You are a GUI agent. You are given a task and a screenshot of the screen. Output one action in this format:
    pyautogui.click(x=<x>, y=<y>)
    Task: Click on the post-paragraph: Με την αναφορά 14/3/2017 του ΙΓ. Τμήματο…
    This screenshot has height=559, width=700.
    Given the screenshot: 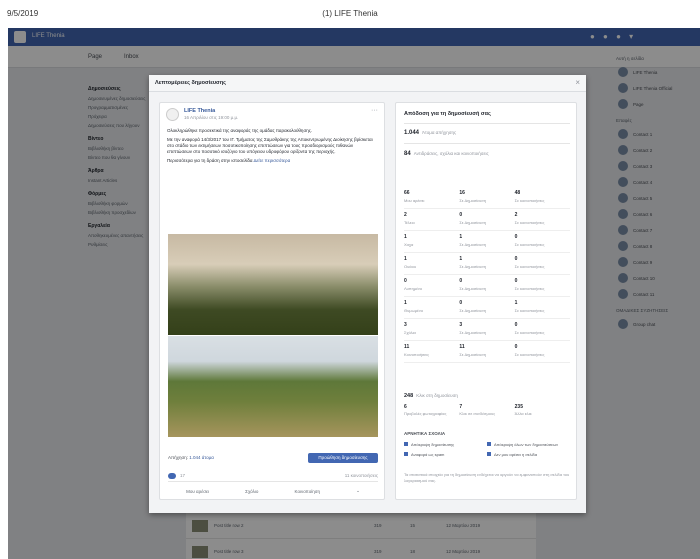 What is the action you would take?
    pyautogui.click(x=270, y=145)
    